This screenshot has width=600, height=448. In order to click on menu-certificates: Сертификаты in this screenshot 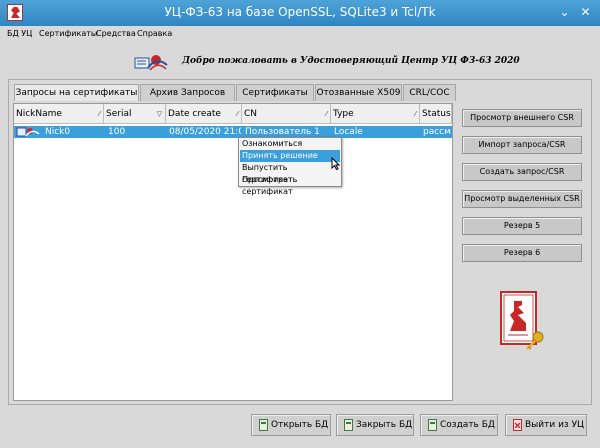, I will do `click(68, 33)`.